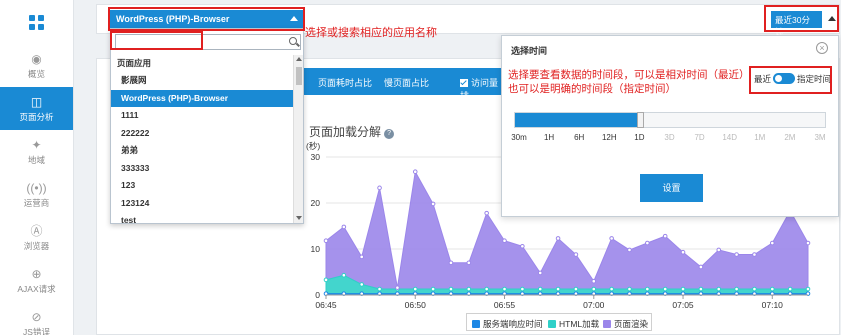 The height and width of the screenshot is (335, 841). Describe the element at coordinates (203, 169) in the screenshot. I see `app-list-item: 333333` at that location.